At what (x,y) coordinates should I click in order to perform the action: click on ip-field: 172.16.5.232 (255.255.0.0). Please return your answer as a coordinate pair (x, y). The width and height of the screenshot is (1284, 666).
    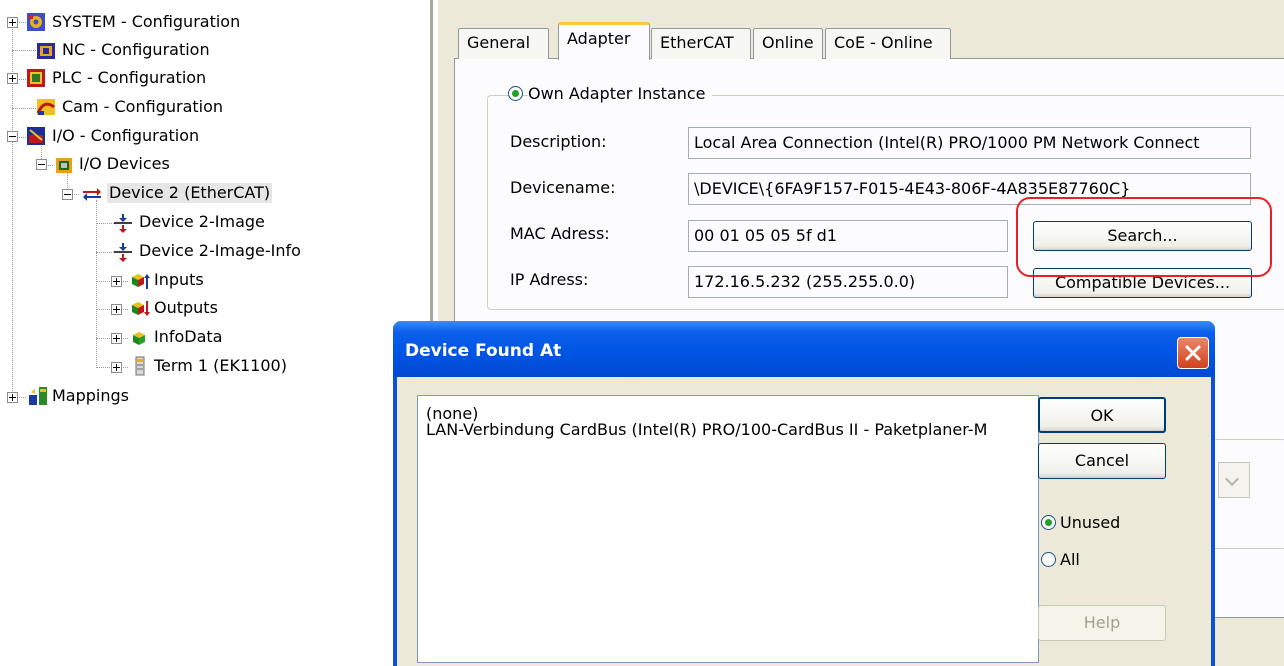
    Looking at the image, I should click on (848, 282).